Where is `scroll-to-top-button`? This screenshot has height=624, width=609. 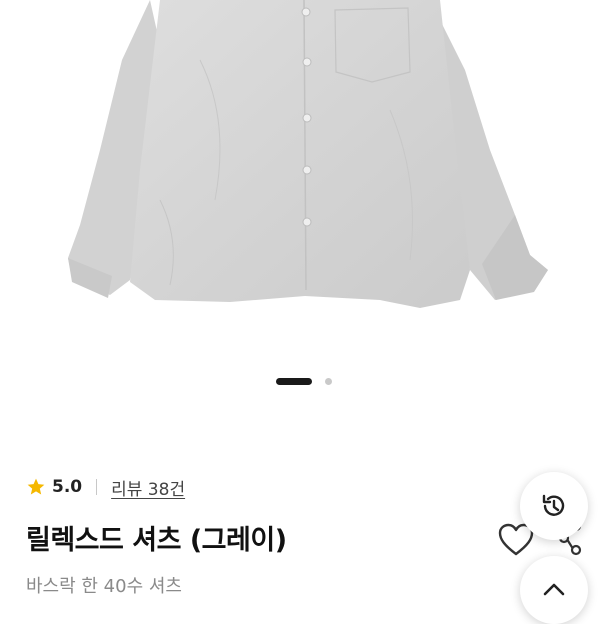 scroll-to-top-button is located at coordinates (554, 590).